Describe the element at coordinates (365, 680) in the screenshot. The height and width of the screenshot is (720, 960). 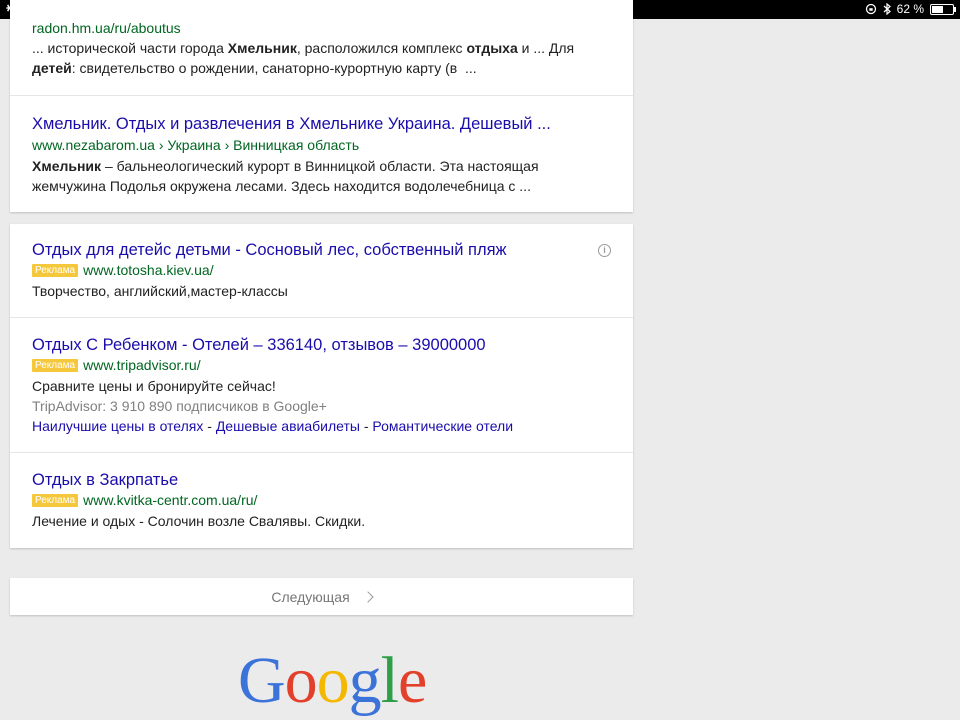
I see `logo-letter: g` at that location.